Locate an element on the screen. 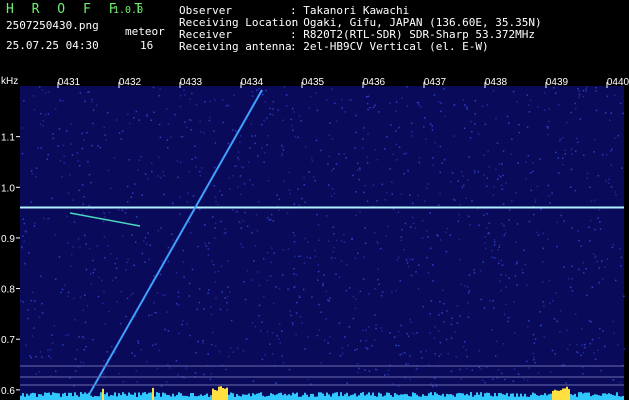  y-tick-label: 1.1 is located at coordinates (8, 138).